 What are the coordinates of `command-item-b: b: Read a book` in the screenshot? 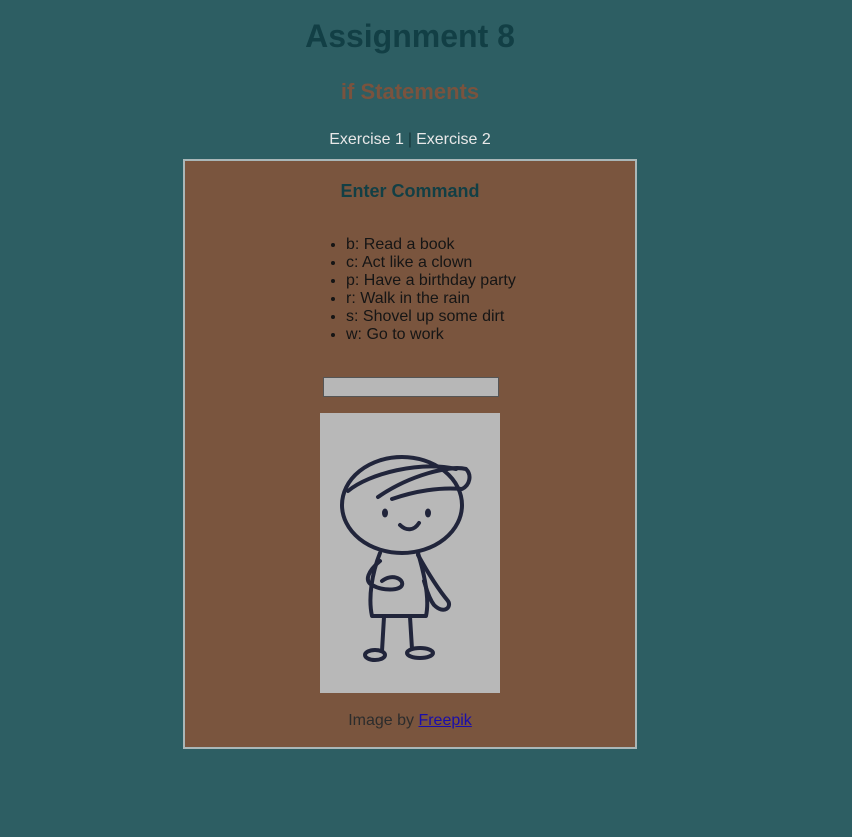 It's located at (431, 245).